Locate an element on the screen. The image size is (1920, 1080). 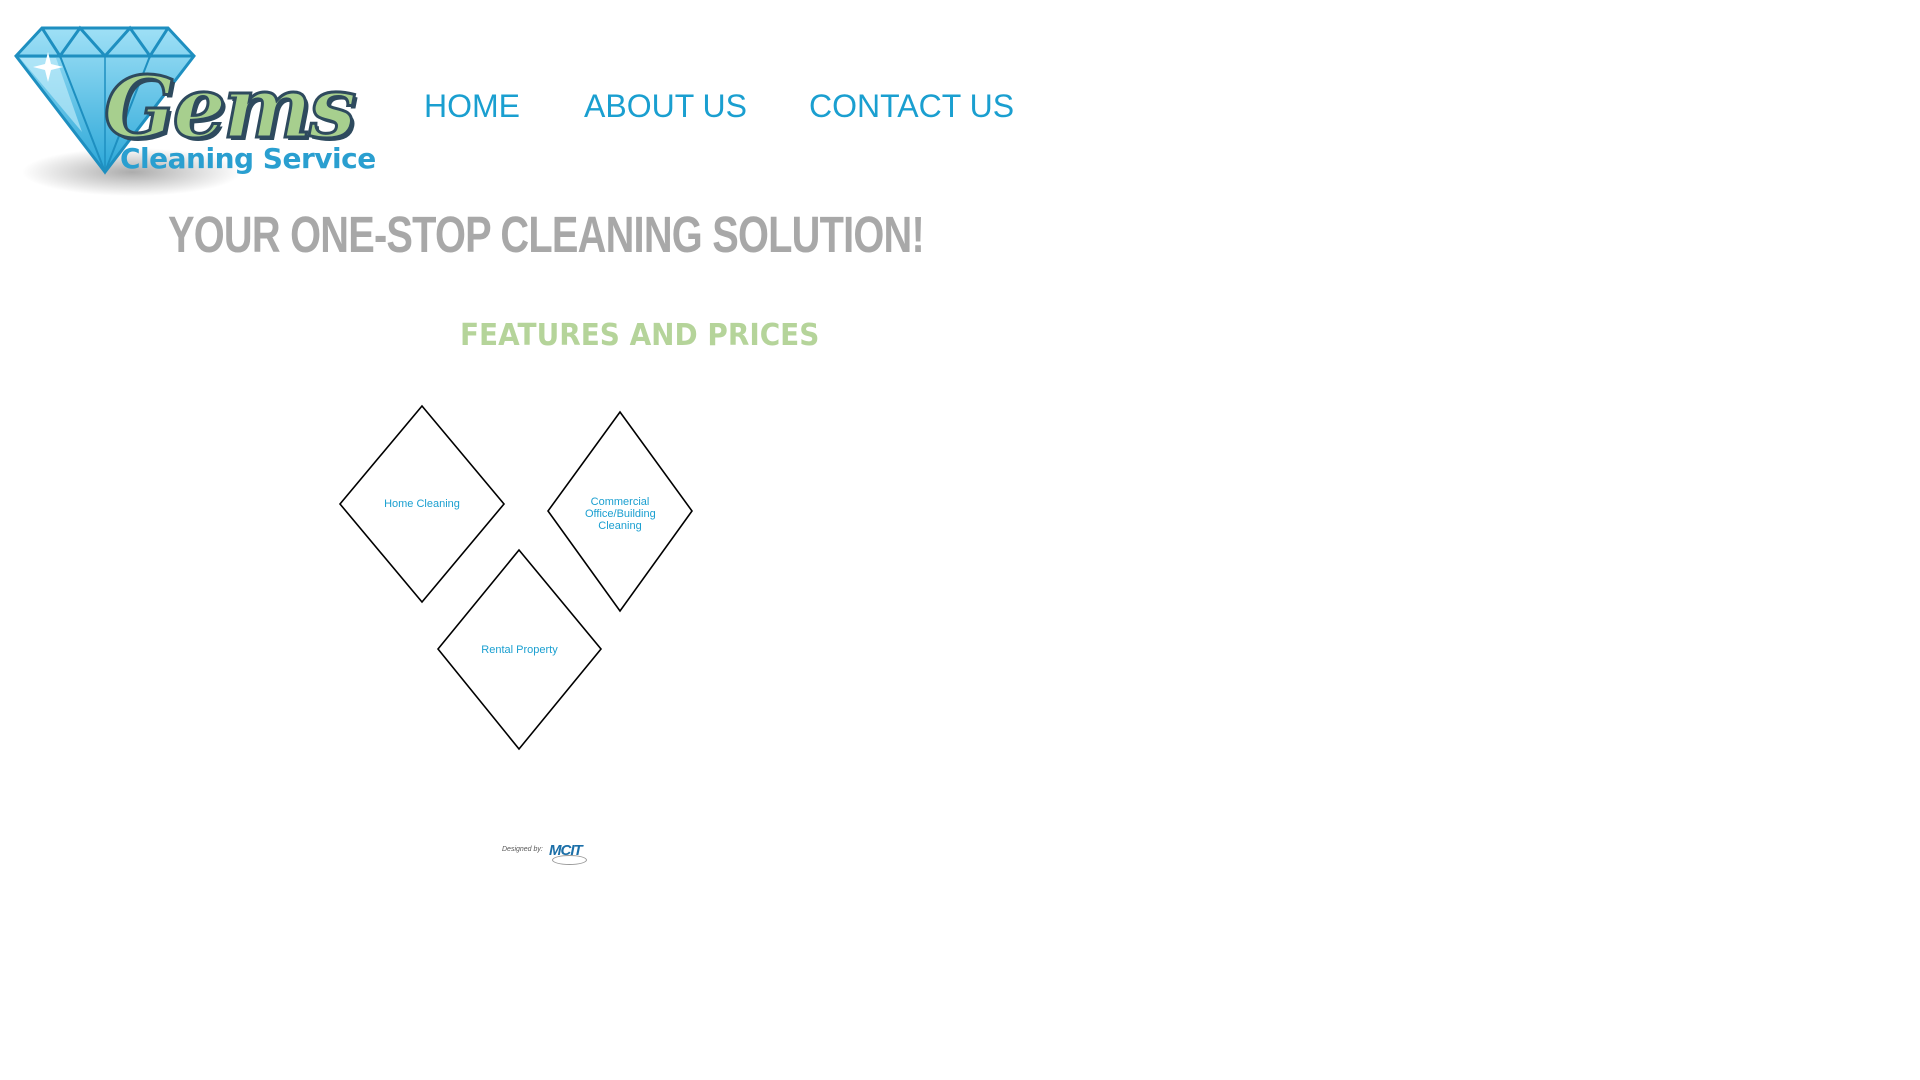
logo-brand-name: Gems is located at coordinates (229, 107).